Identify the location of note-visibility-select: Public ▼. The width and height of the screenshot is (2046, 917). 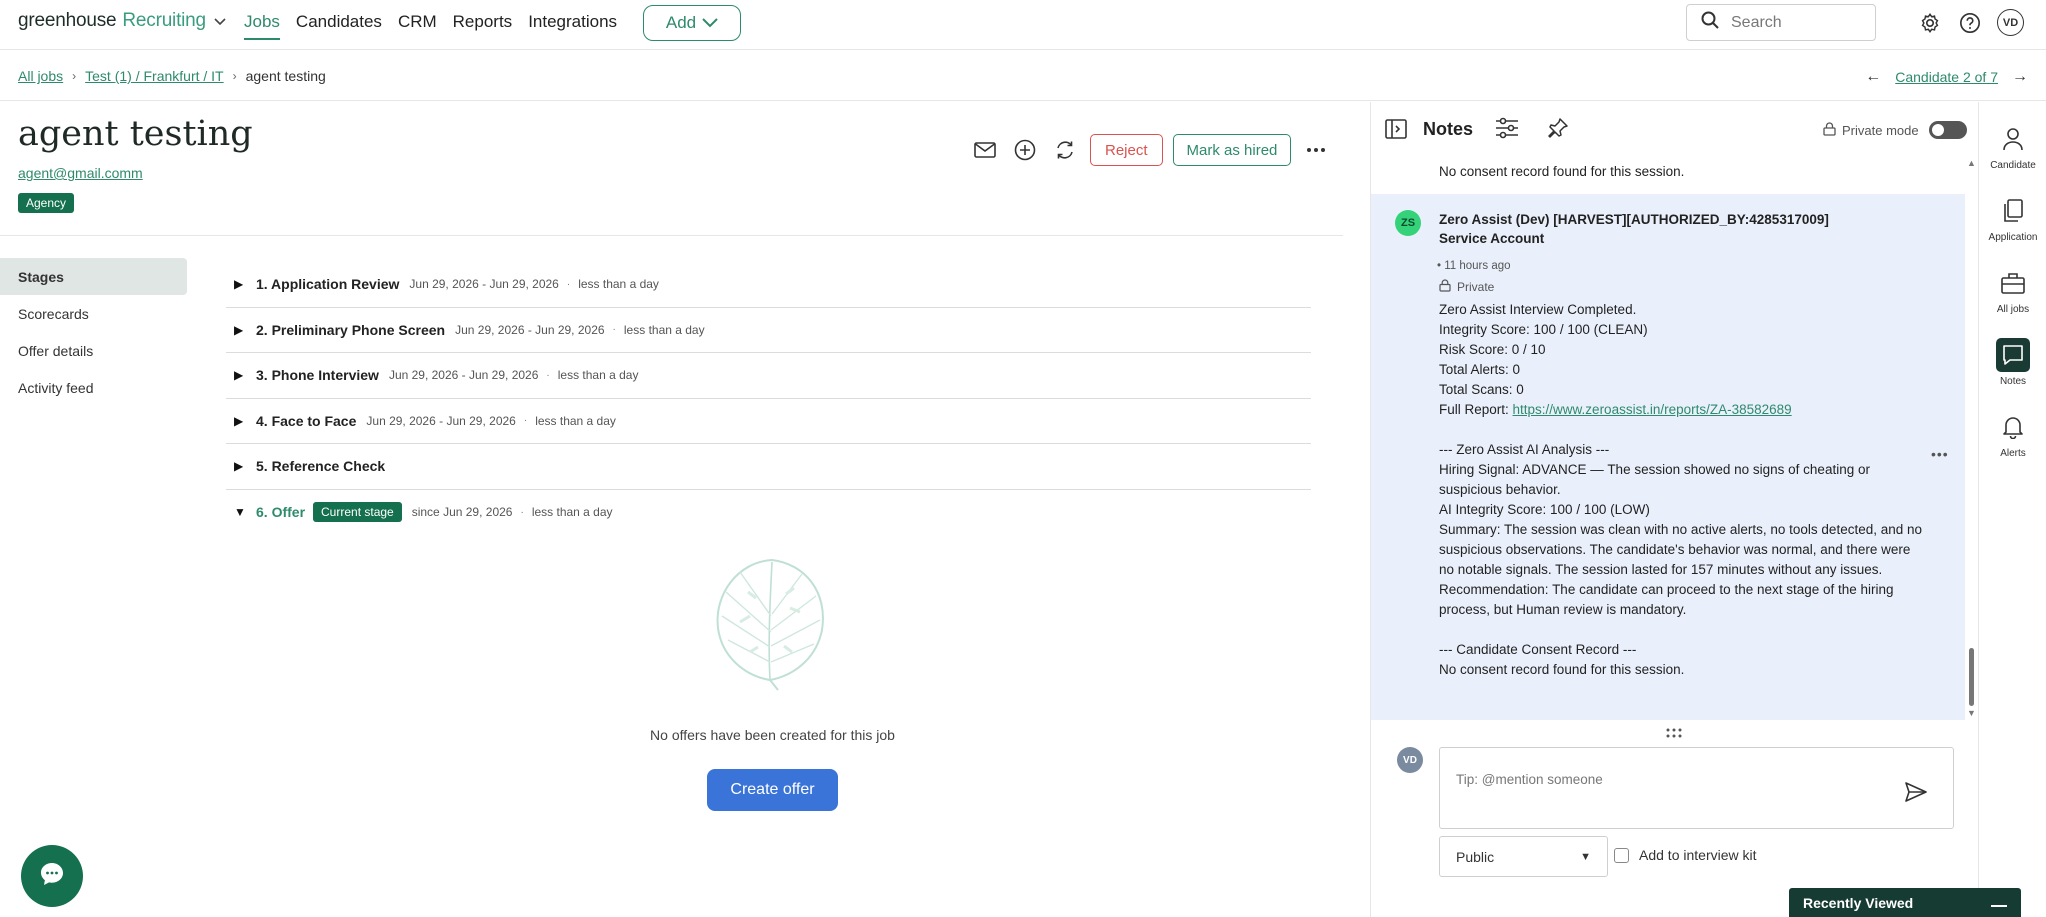
(1523, 856).